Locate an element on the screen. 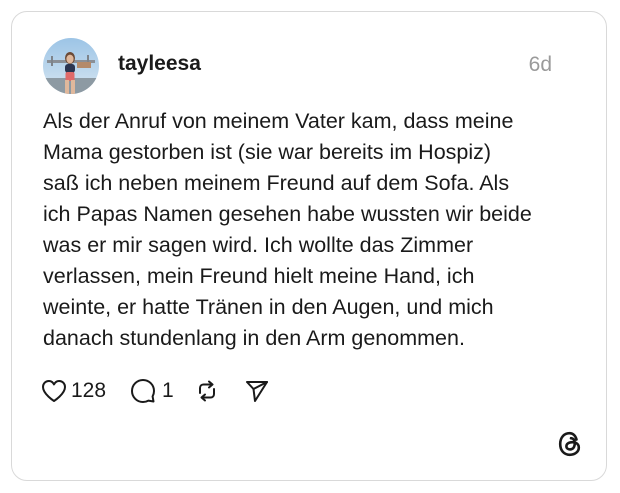 This screenshot has width=620, height=493. like-count: 128 is located at coordinates (89, 390).